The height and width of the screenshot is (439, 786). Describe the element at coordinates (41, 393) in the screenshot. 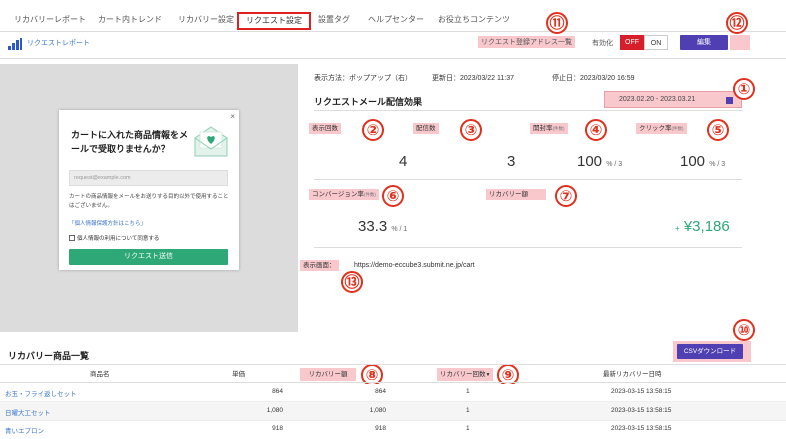

I see `product-name-link: お玉・フライ返しセット` at that location.